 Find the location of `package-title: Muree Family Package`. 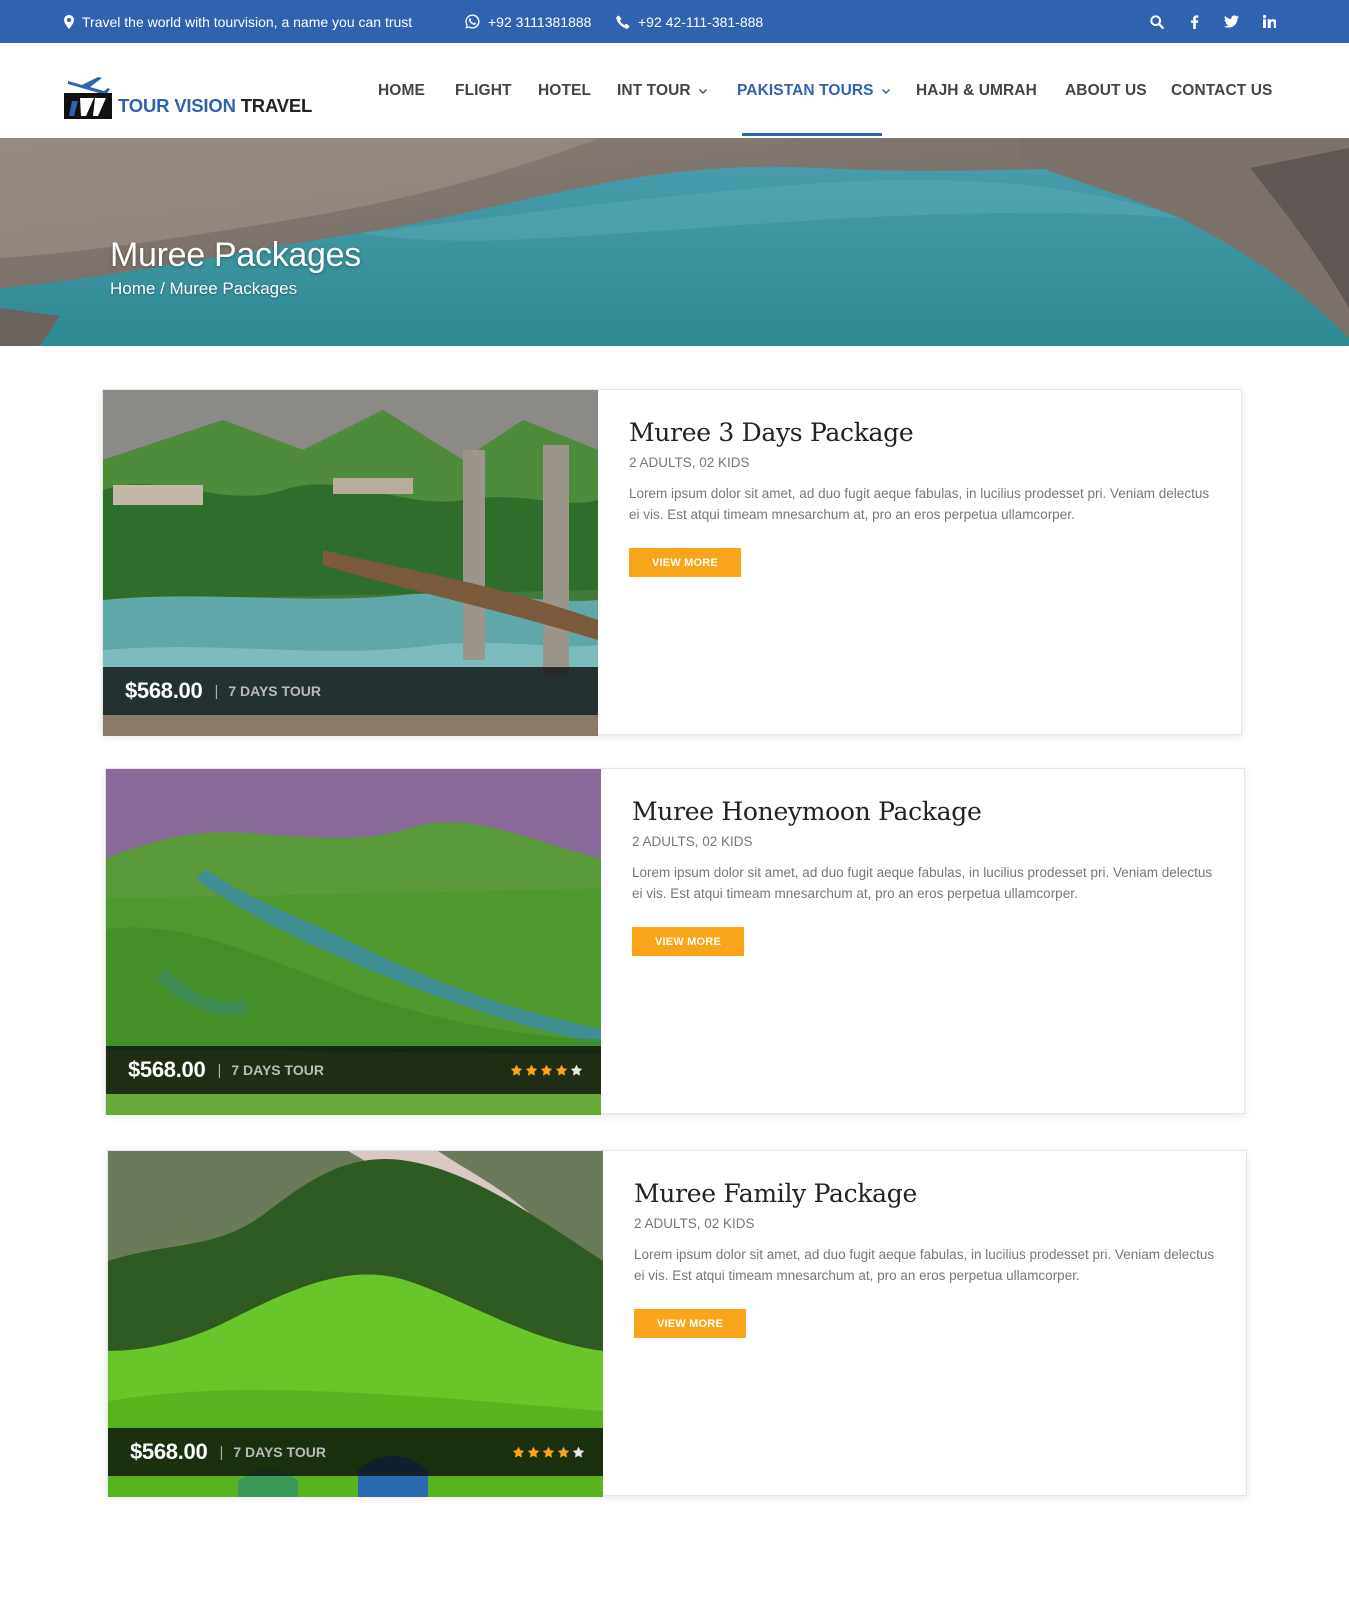

package-title: Muree Family Package is located at coordinates (775, 1193).